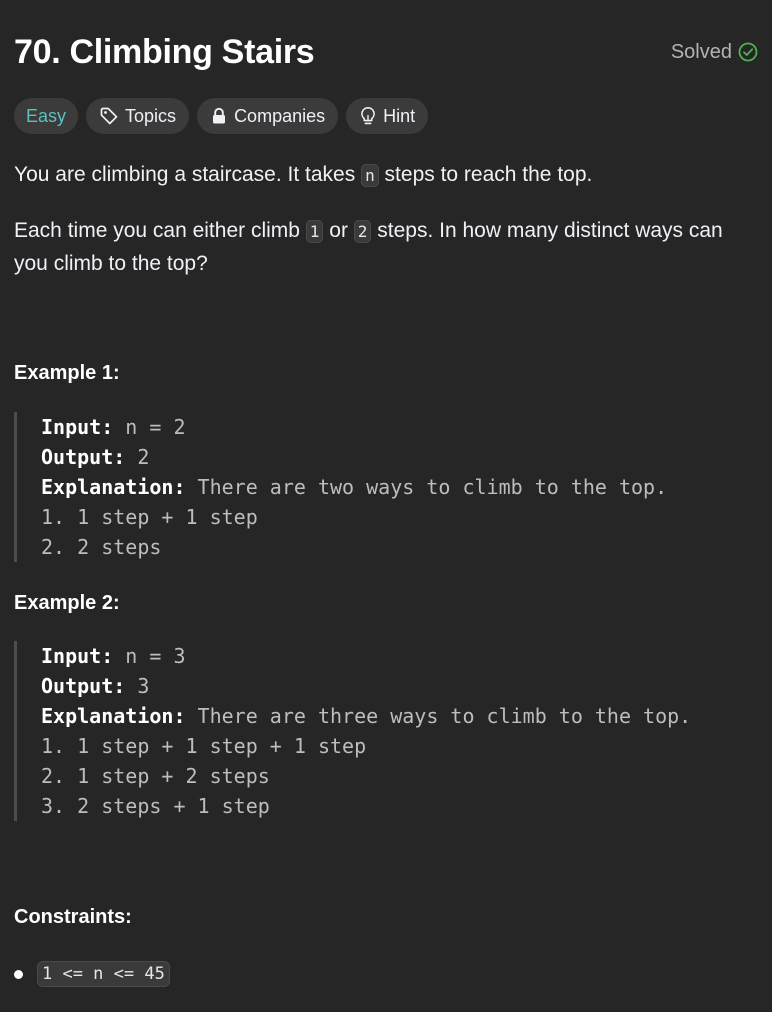 This screenshot has width=772, height=1012. I want to click on example-step-line: 1. 1 step + 1 step + 1 step, so click(204, 746).